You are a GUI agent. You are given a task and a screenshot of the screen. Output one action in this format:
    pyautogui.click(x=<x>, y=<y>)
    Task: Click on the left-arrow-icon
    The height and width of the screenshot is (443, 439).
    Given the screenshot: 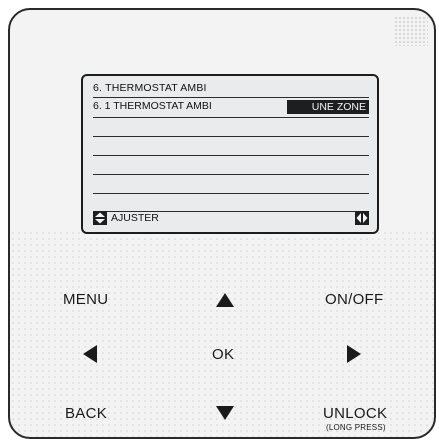 What is the action you would take?
    pyautogui.click(x=90, y=354)
    